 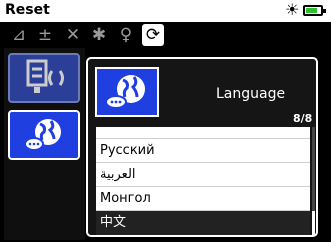 What do you see at coordinates (45, 35) in the screenshot?
I see `sliders-icon: ±` at bounding box center [45, 35].